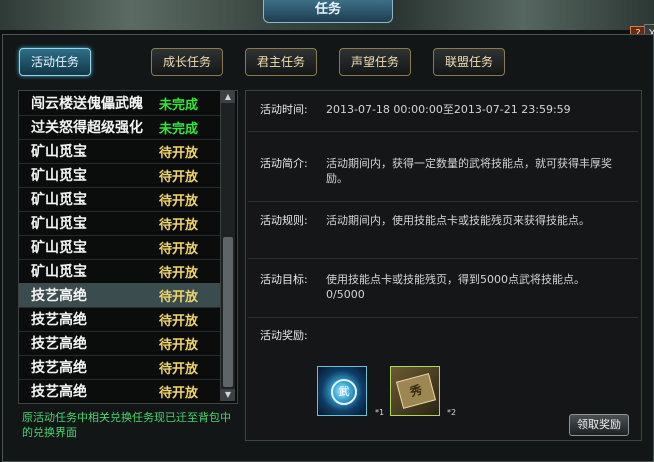  Describe the element at coordinates (281, 62) in the screenshot. I see `tab-lord-tasks: 君主任务` at that location.